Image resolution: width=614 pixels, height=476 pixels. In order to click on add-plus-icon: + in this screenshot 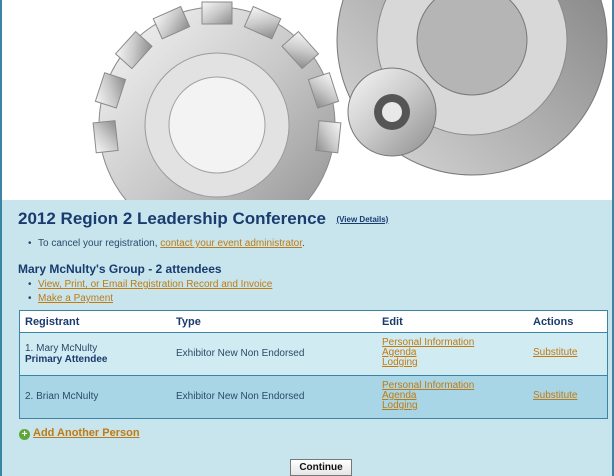, I will do `click(24, 434)`.